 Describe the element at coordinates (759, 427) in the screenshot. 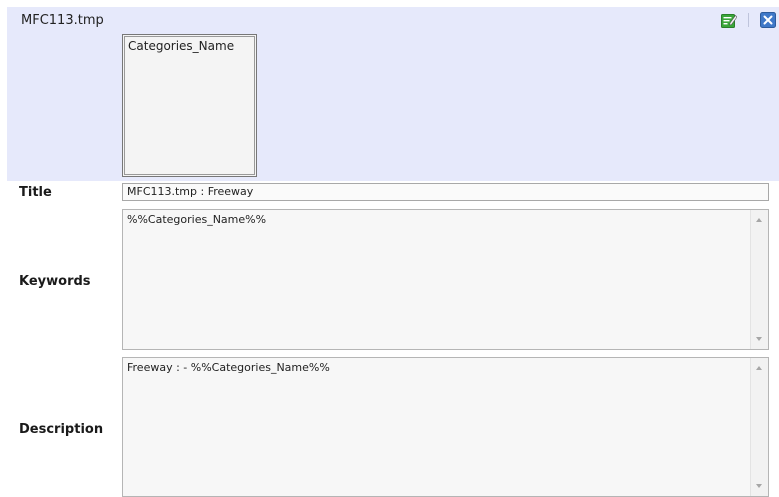

I see `description-scrollbar` at that location.